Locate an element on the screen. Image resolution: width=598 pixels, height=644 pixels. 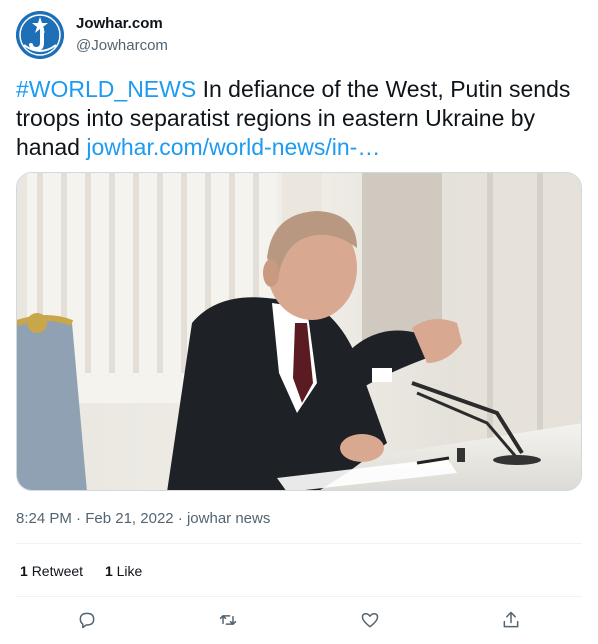
jowhar-logo-icon is located at coordinates (40, 35).